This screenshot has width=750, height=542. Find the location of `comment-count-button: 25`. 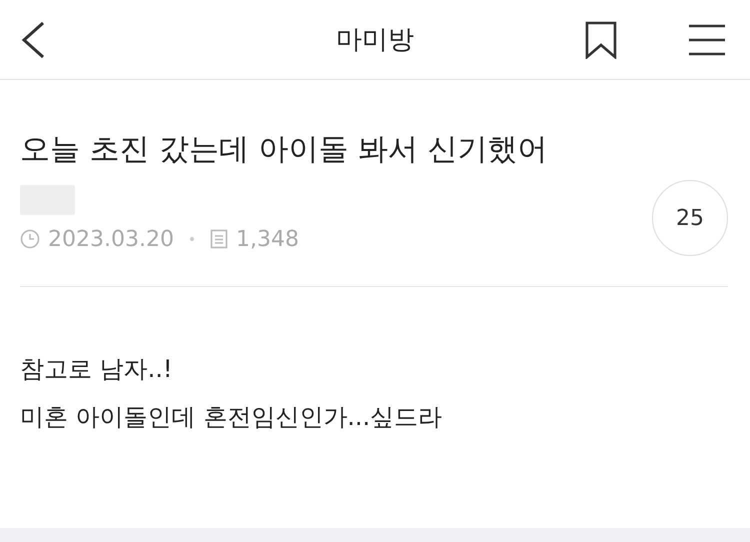

comment-count-button: 25 is located at coordinates (690, 218).